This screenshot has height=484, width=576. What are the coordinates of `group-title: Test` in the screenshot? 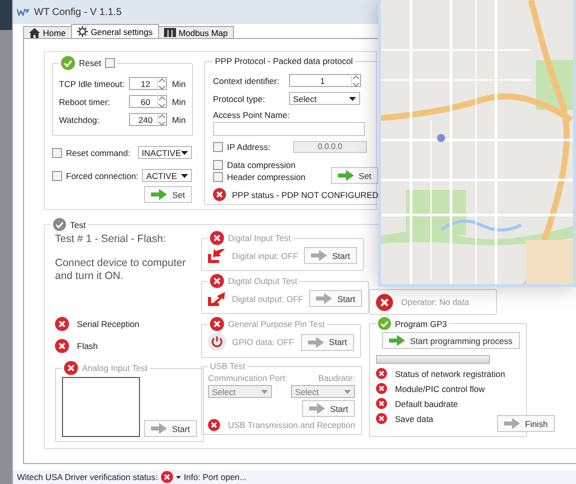 It's located at (78, 225).